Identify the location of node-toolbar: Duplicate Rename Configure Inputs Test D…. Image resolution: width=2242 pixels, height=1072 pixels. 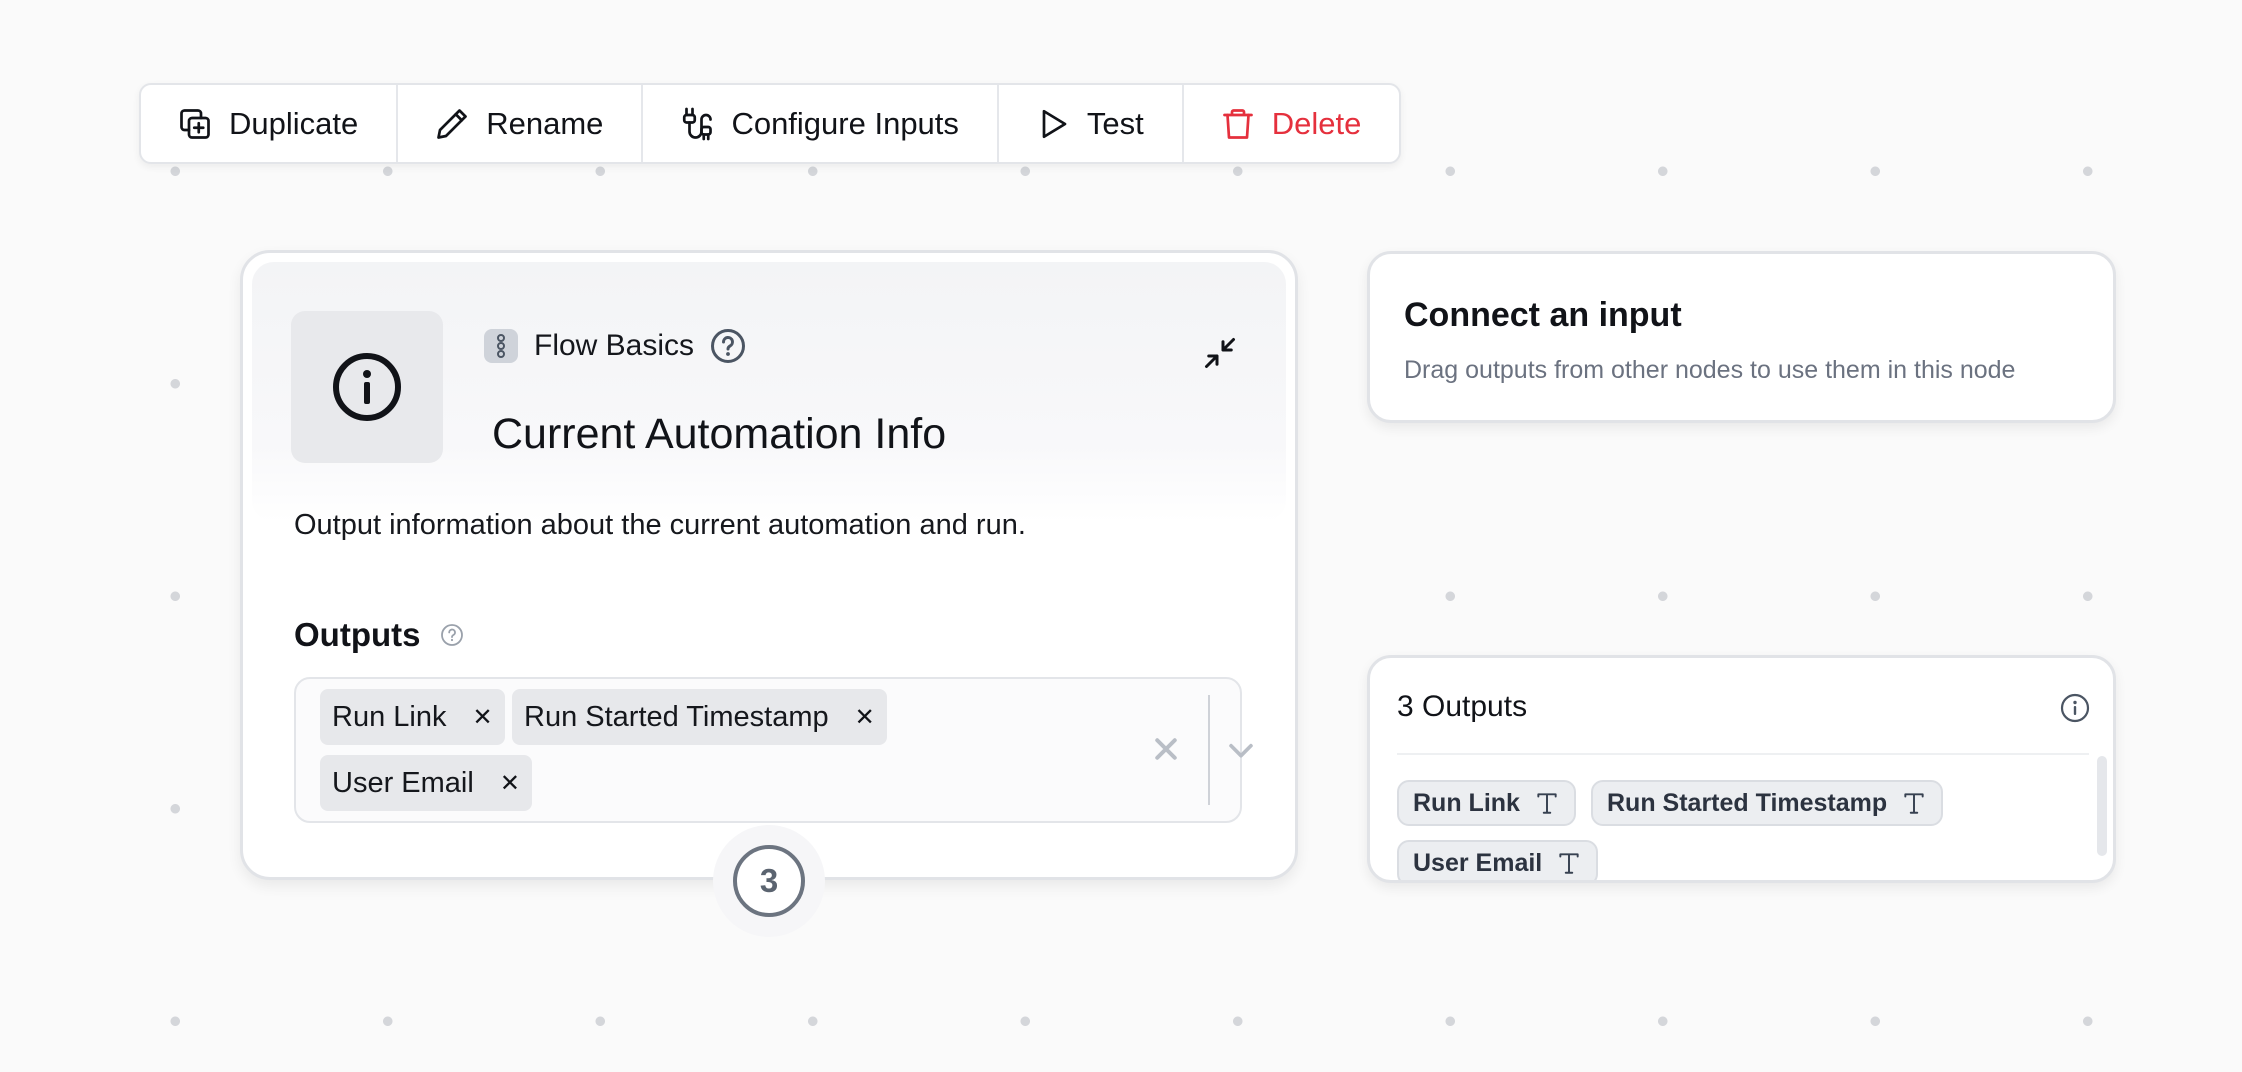
(770, 123).